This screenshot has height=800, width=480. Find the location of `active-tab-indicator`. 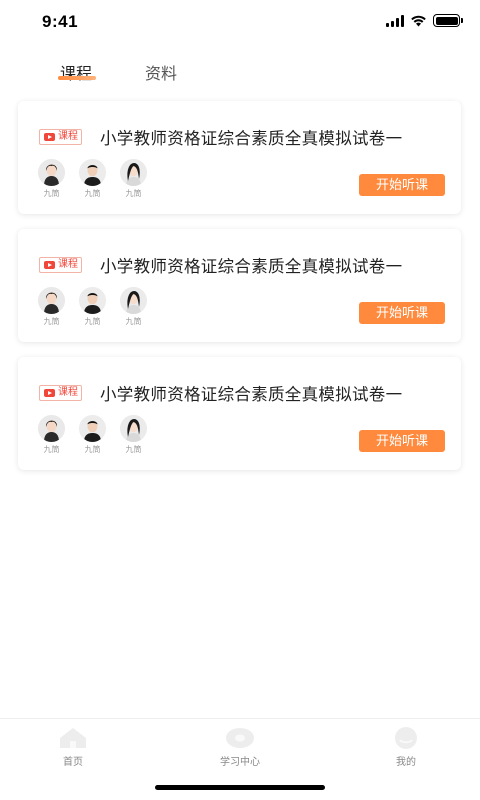

active-tab-indicator is located at coordinates (77, 78).